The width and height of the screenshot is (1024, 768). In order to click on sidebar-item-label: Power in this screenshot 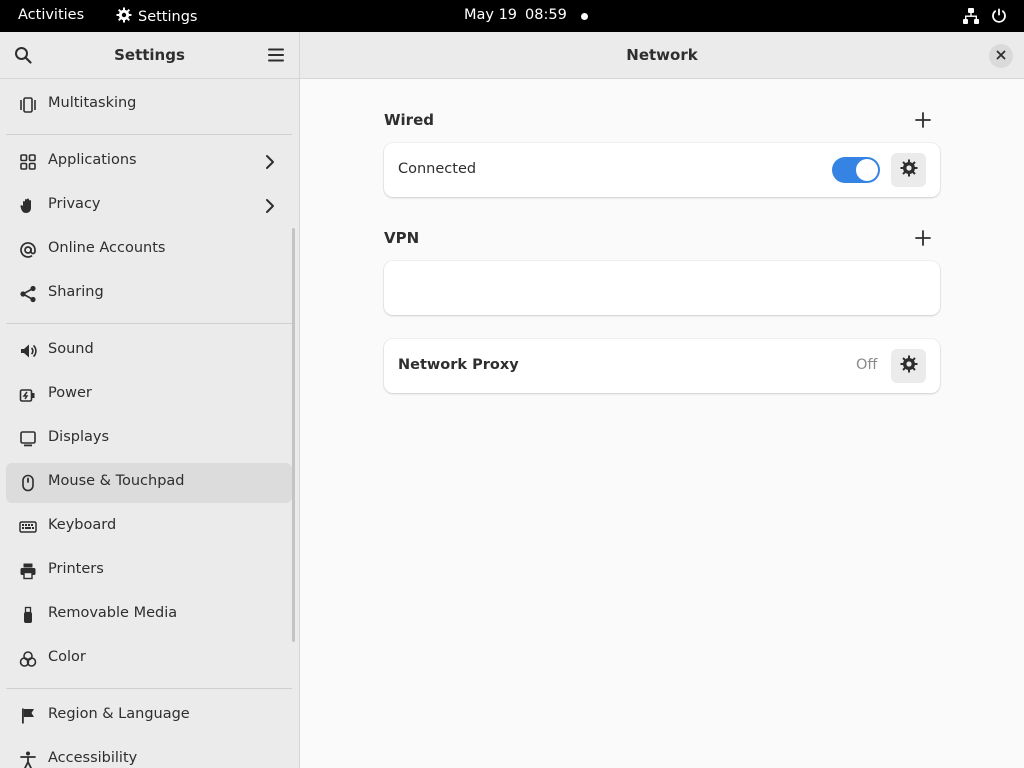, I will do `click(70, 393)`.